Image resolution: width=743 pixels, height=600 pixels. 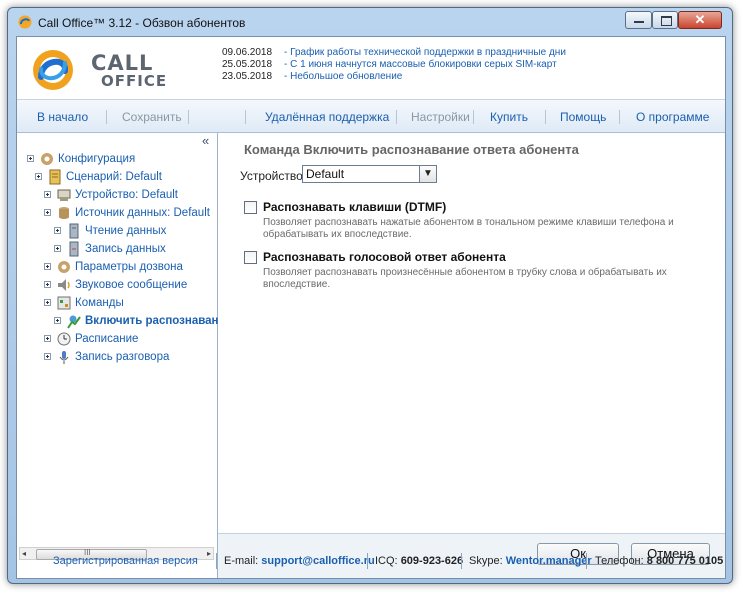 What do you see at coordinates (126, 195) in the screenshot?
I see `tree-item-label: Устройство: Default` at bounding box center [126, 195].